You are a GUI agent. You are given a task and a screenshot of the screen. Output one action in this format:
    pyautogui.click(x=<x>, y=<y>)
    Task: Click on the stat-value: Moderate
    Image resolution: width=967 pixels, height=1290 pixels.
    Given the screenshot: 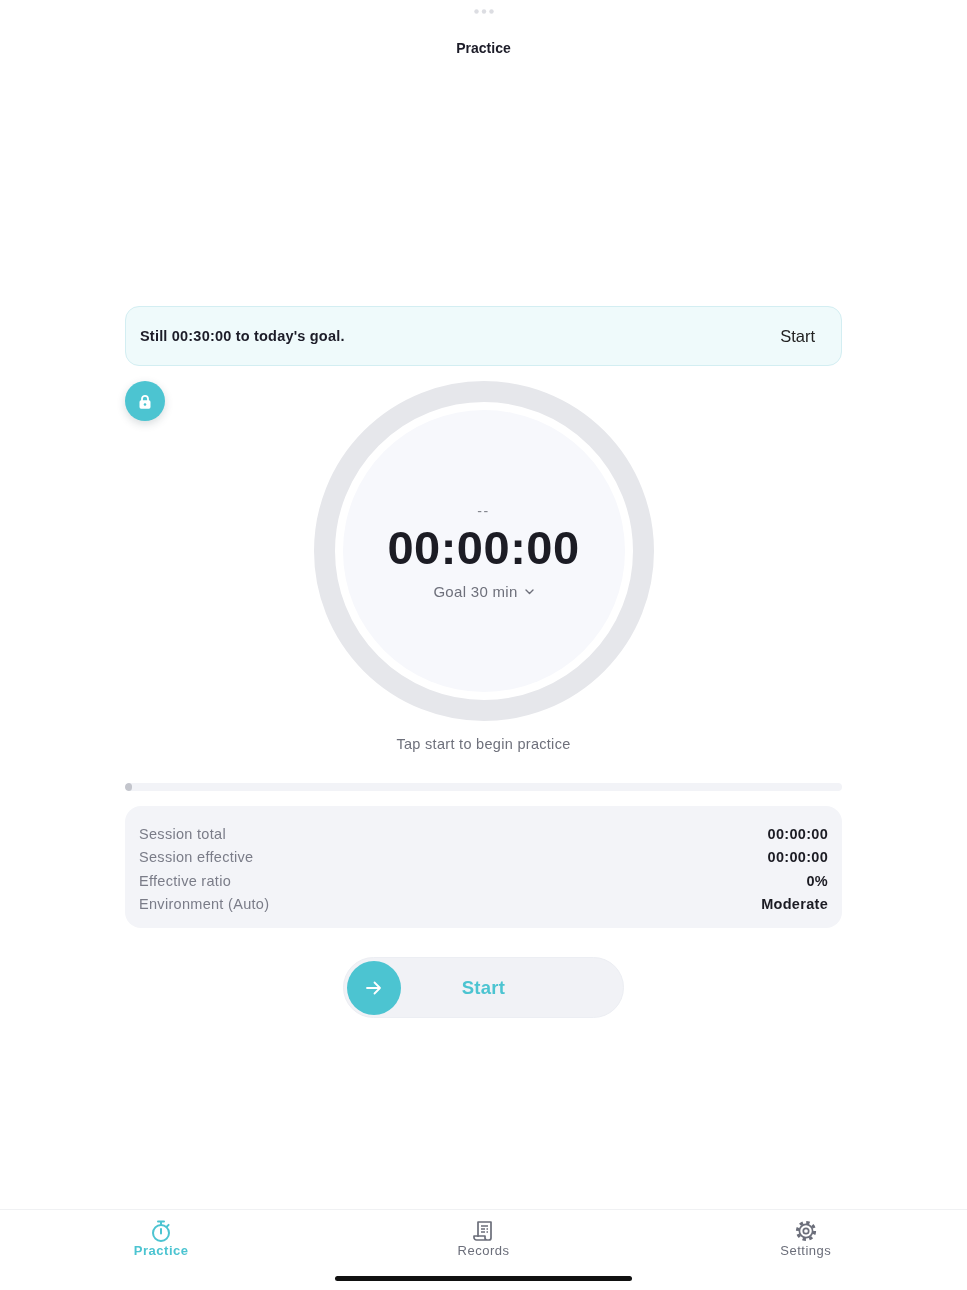 What is the action you would take?
    pyautogui.click(x=794, y=905)
    